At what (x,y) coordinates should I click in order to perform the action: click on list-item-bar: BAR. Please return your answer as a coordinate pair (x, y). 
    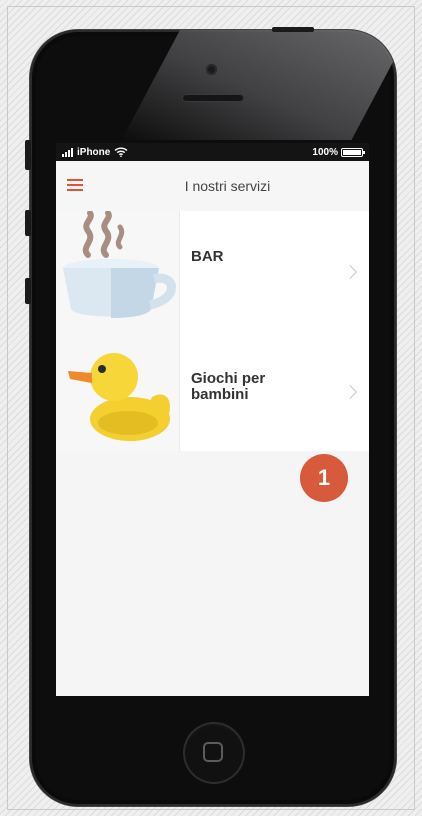
    Looking at the image, I should click on (212, 270).